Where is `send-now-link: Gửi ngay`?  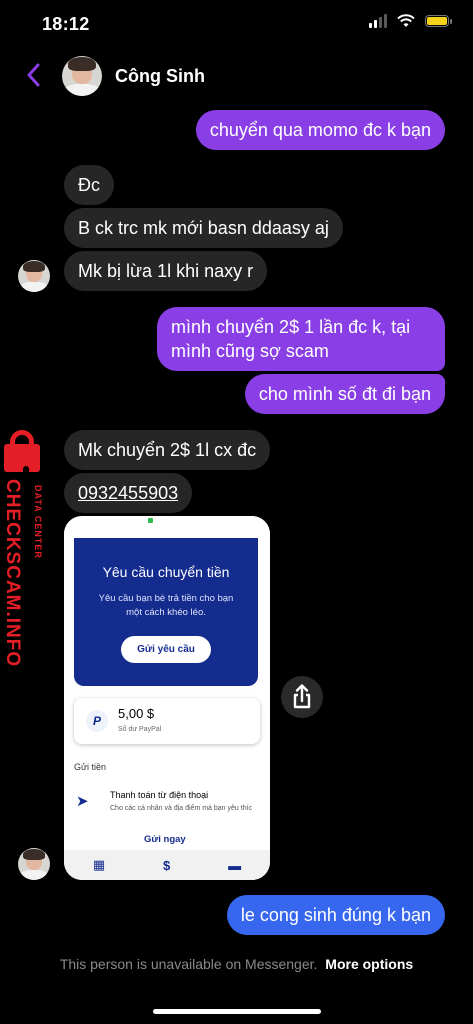 send-now-link: Gửi ngay is located at coordinates (165, 839).